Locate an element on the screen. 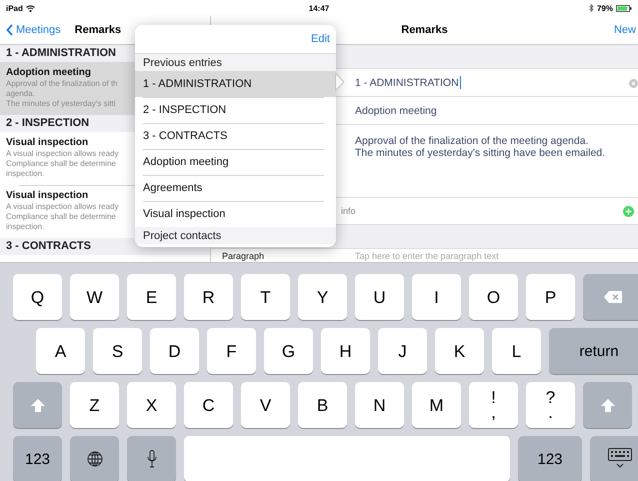 The width and height of the screenshot is (638, 481). letter-key: Q is located at coordinates (37, 297).